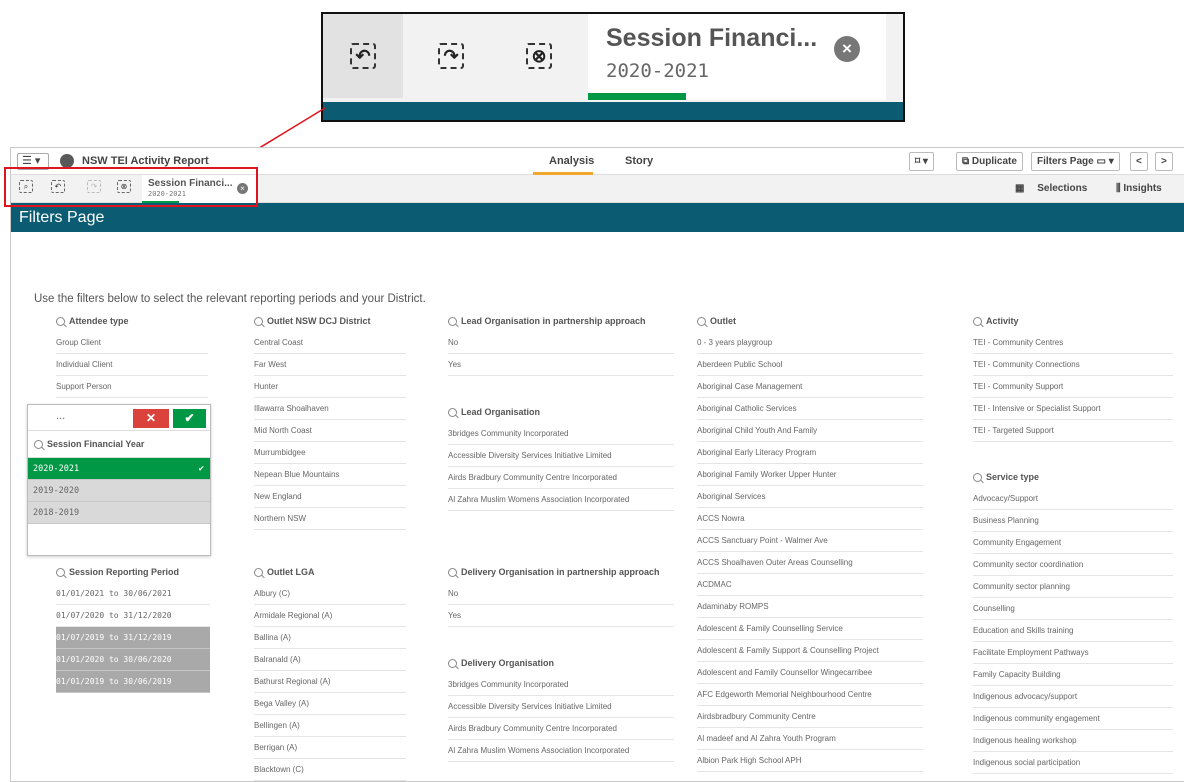 The width and height of the screenshot is (1184, 782). I want to click on filter-header: Outlet LGA, so click(330, 572).